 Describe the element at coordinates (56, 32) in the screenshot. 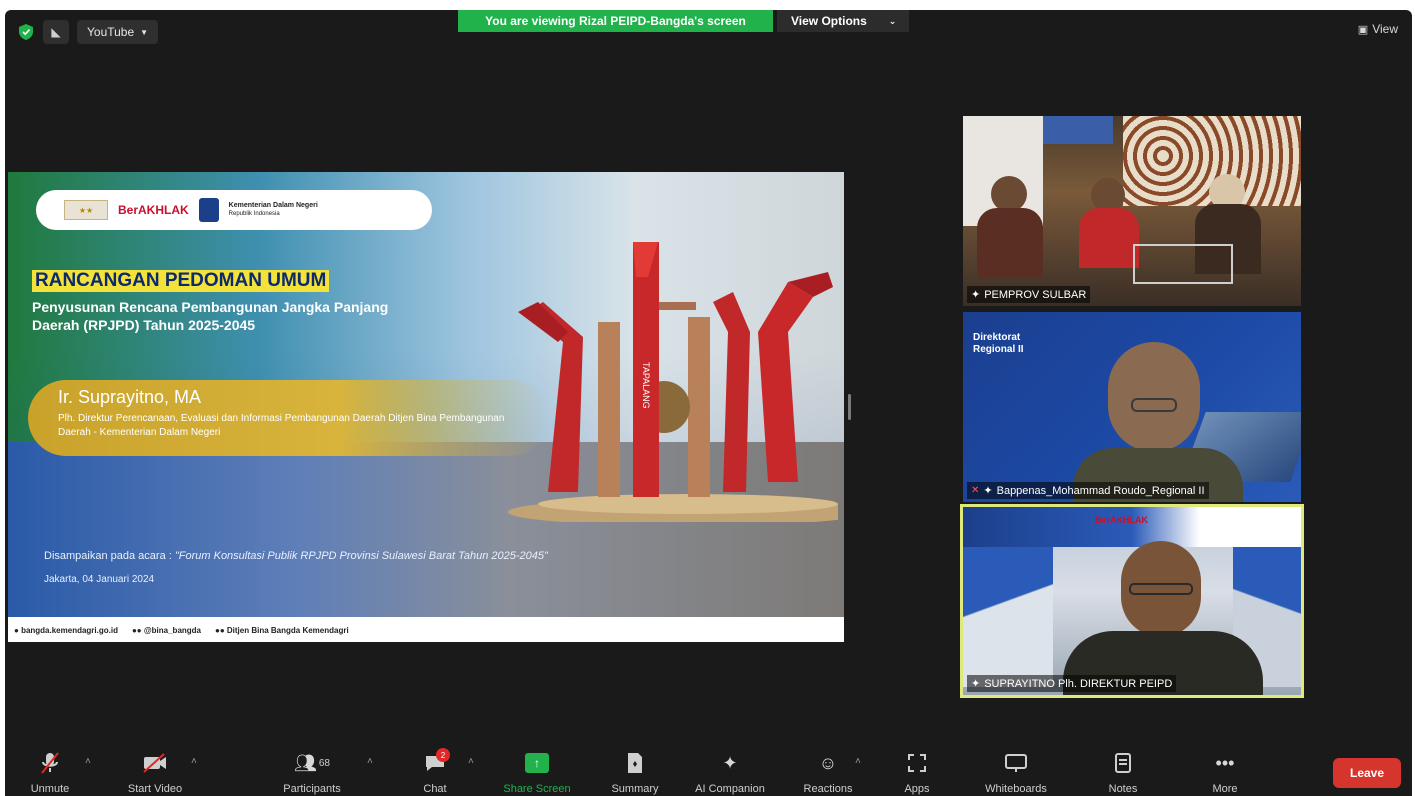

I see `live-stream-icon: ◣` at that location.